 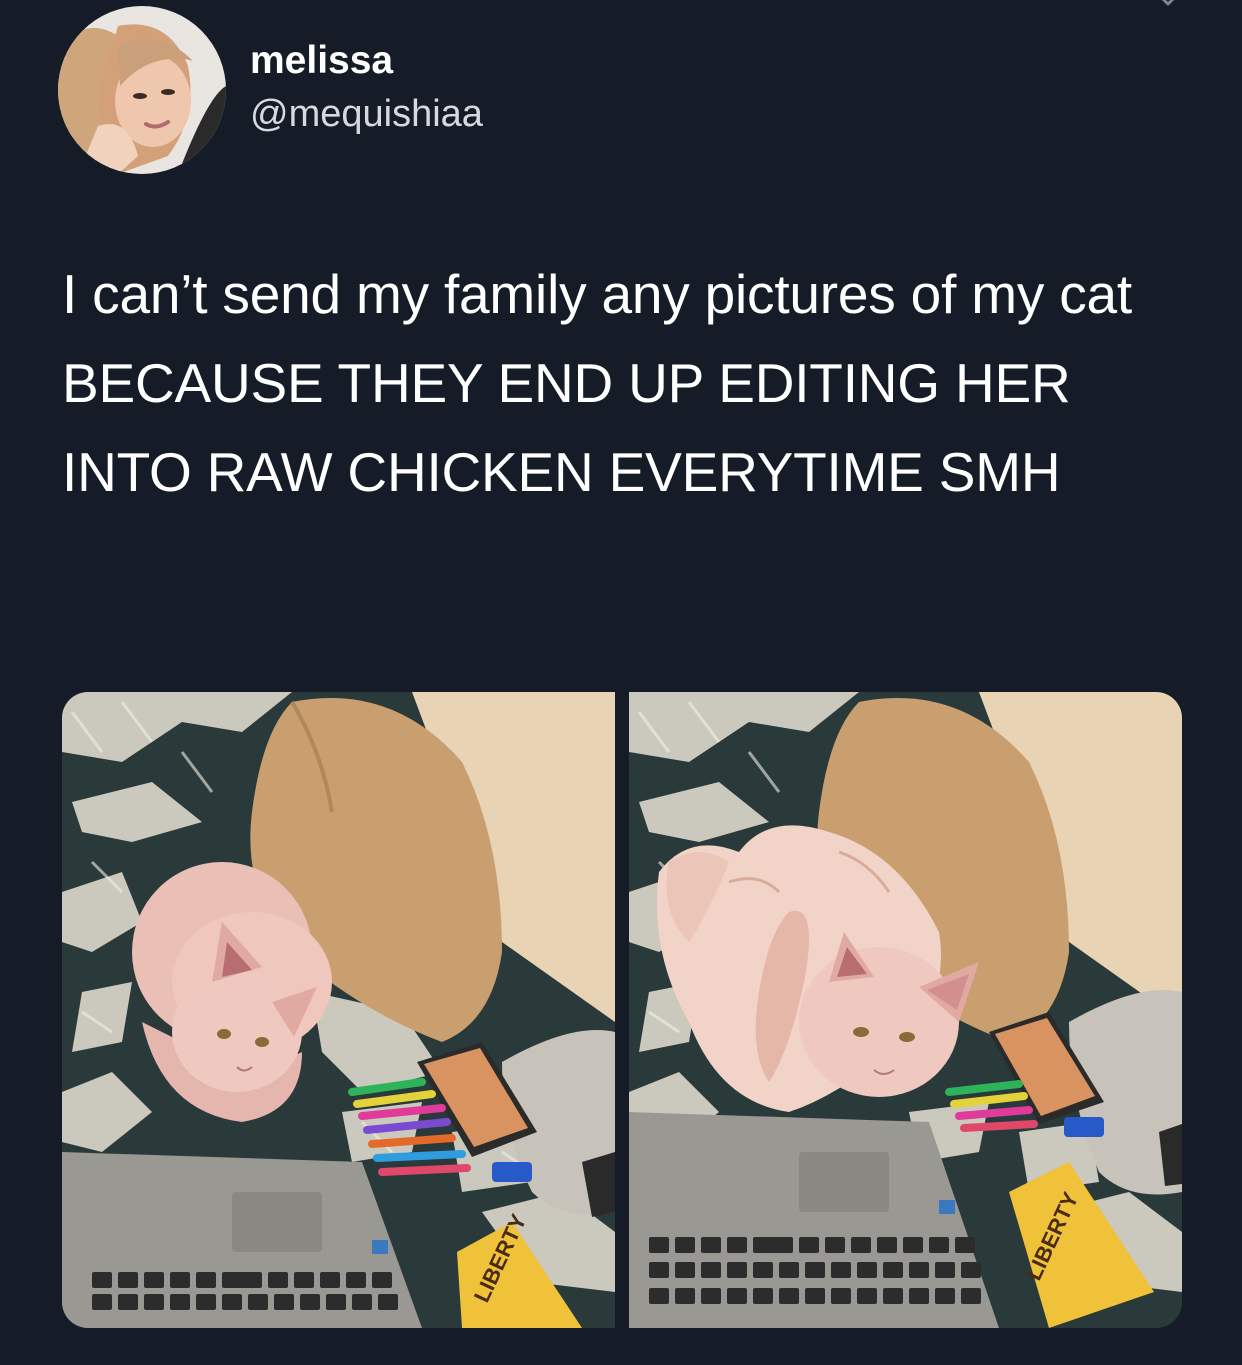 I want to click on chevron-down-icon, so click(x=1168, y=9).